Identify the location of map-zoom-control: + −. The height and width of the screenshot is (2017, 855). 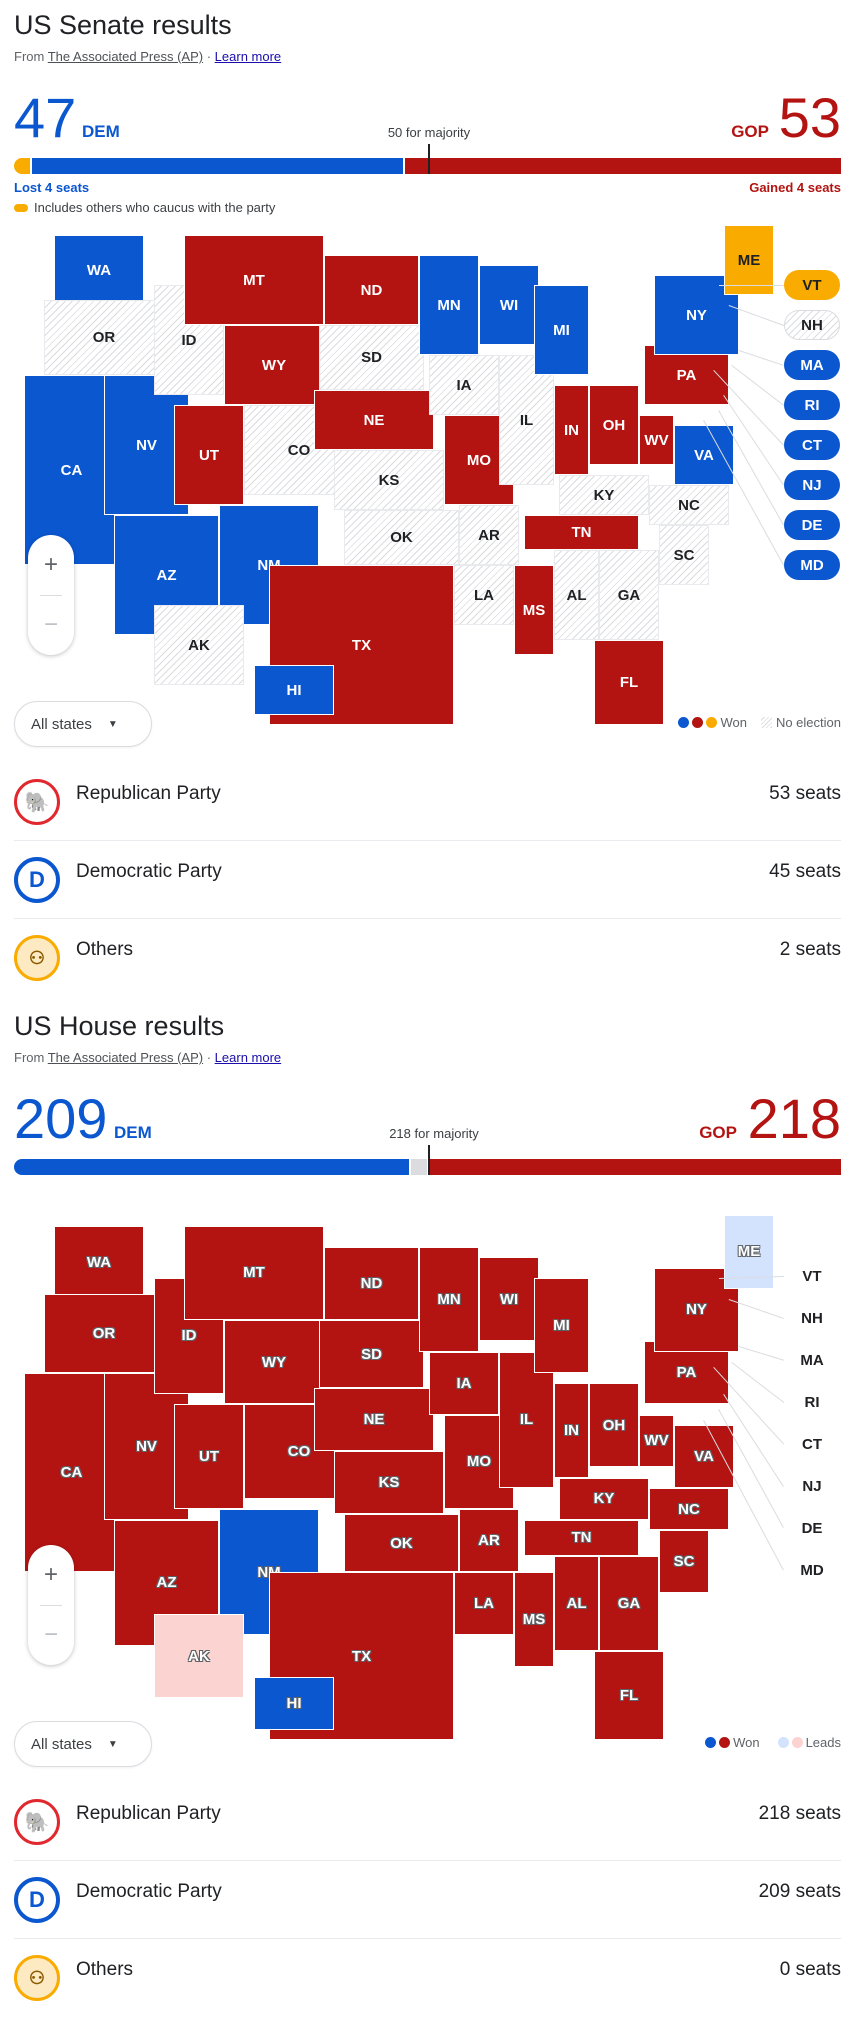
(51, 1605).